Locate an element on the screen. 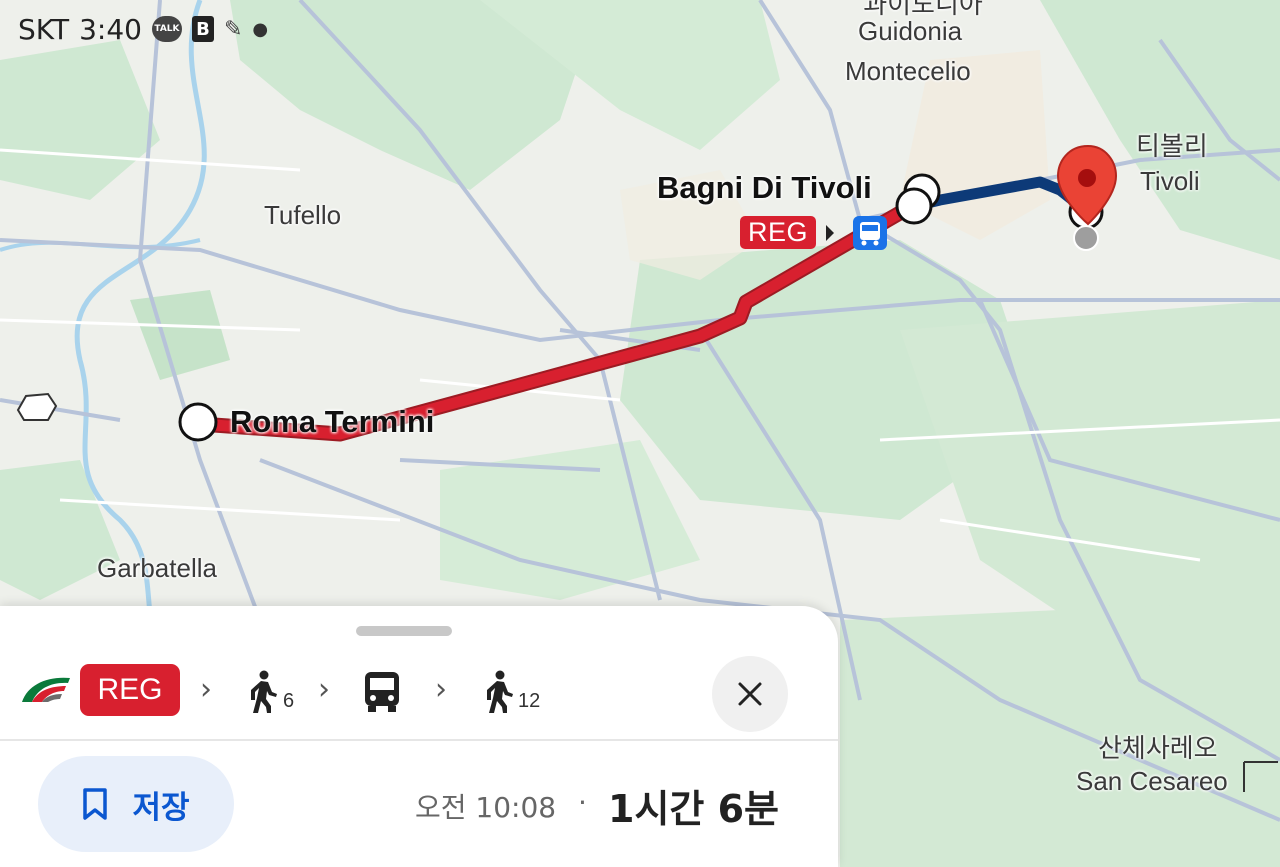  label-tivoli-ko: 티볼리 is located at coordinates (1172, 146).